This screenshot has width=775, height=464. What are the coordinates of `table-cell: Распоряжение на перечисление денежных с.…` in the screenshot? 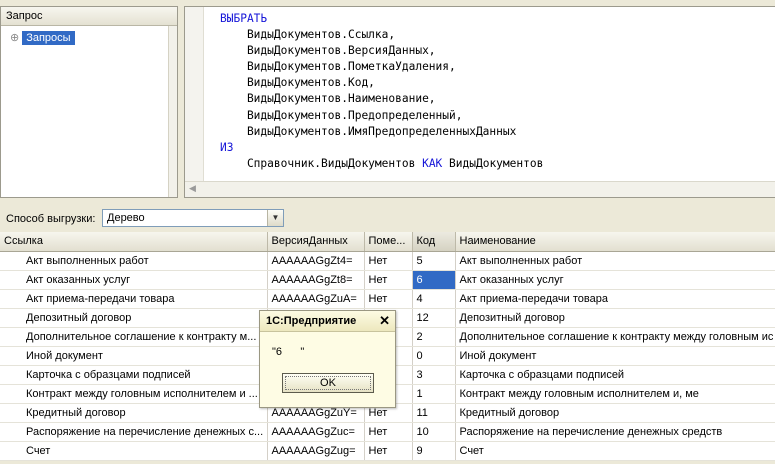 It's located at (134, 432).